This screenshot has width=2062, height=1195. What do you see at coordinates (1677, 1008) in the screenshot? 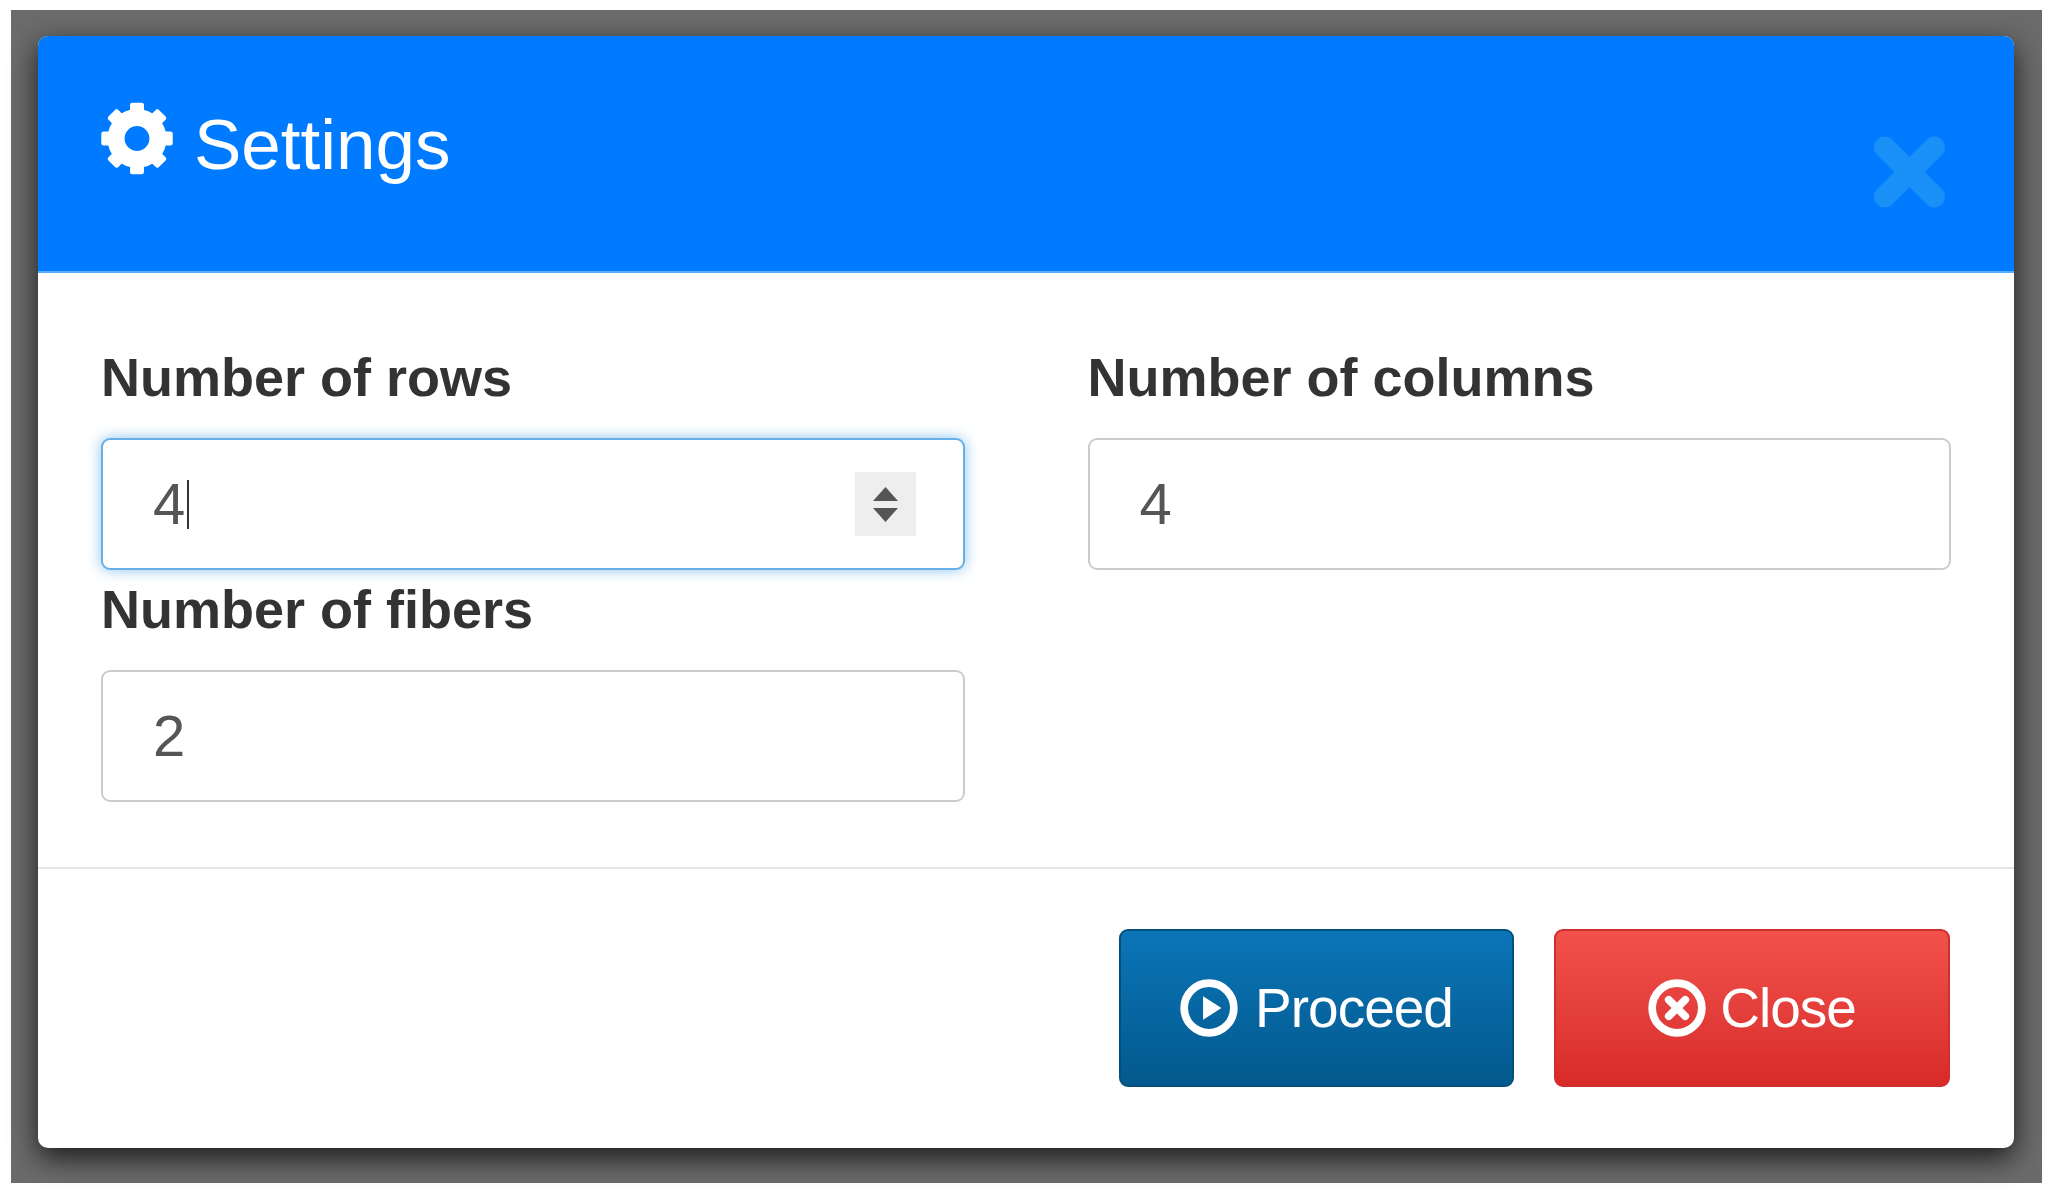
I see `x-circle-icon` at bounding box center [1677, 1008].